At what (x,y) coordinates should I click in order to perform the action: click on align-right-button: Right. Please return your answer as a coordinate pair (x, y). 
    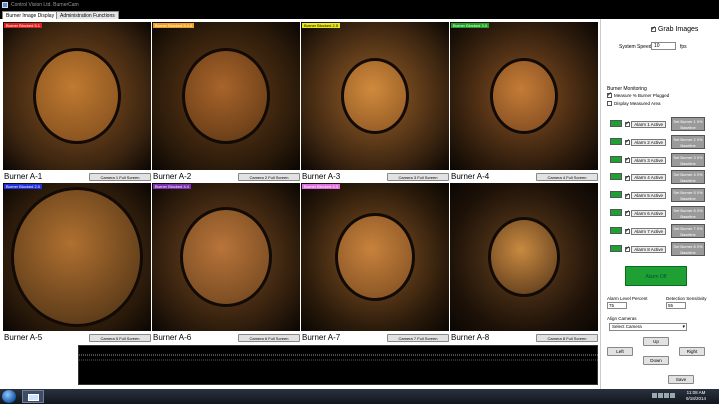
    Looking at the image, I should click on (692, 351).